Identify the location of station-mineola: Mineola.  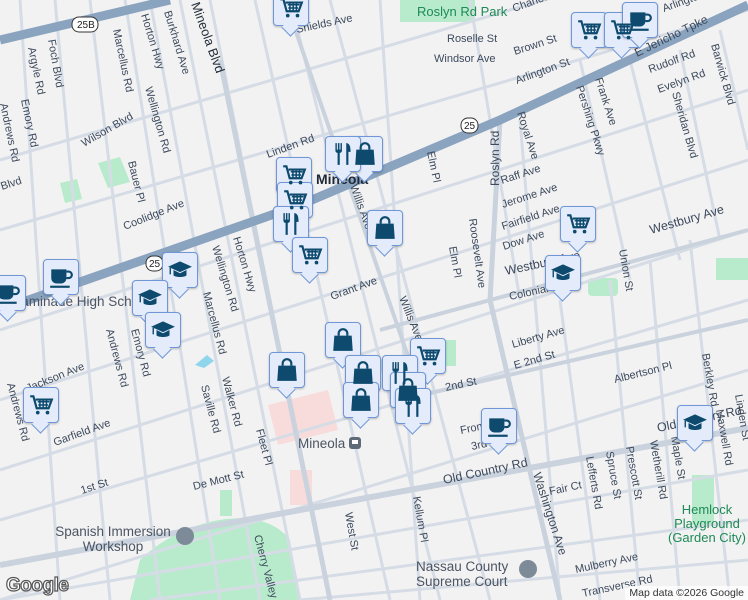
(329, 443).